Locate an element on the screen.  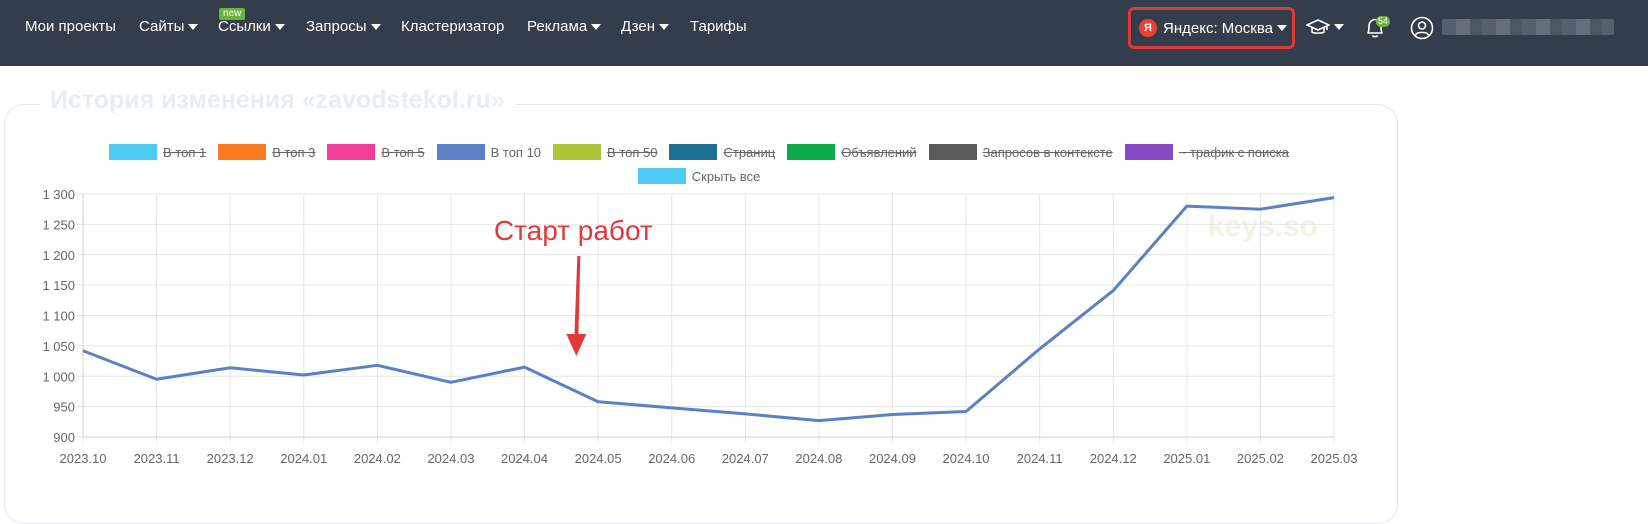
x-tick-label: 2025.02 is located at coordinates (1260, 458).